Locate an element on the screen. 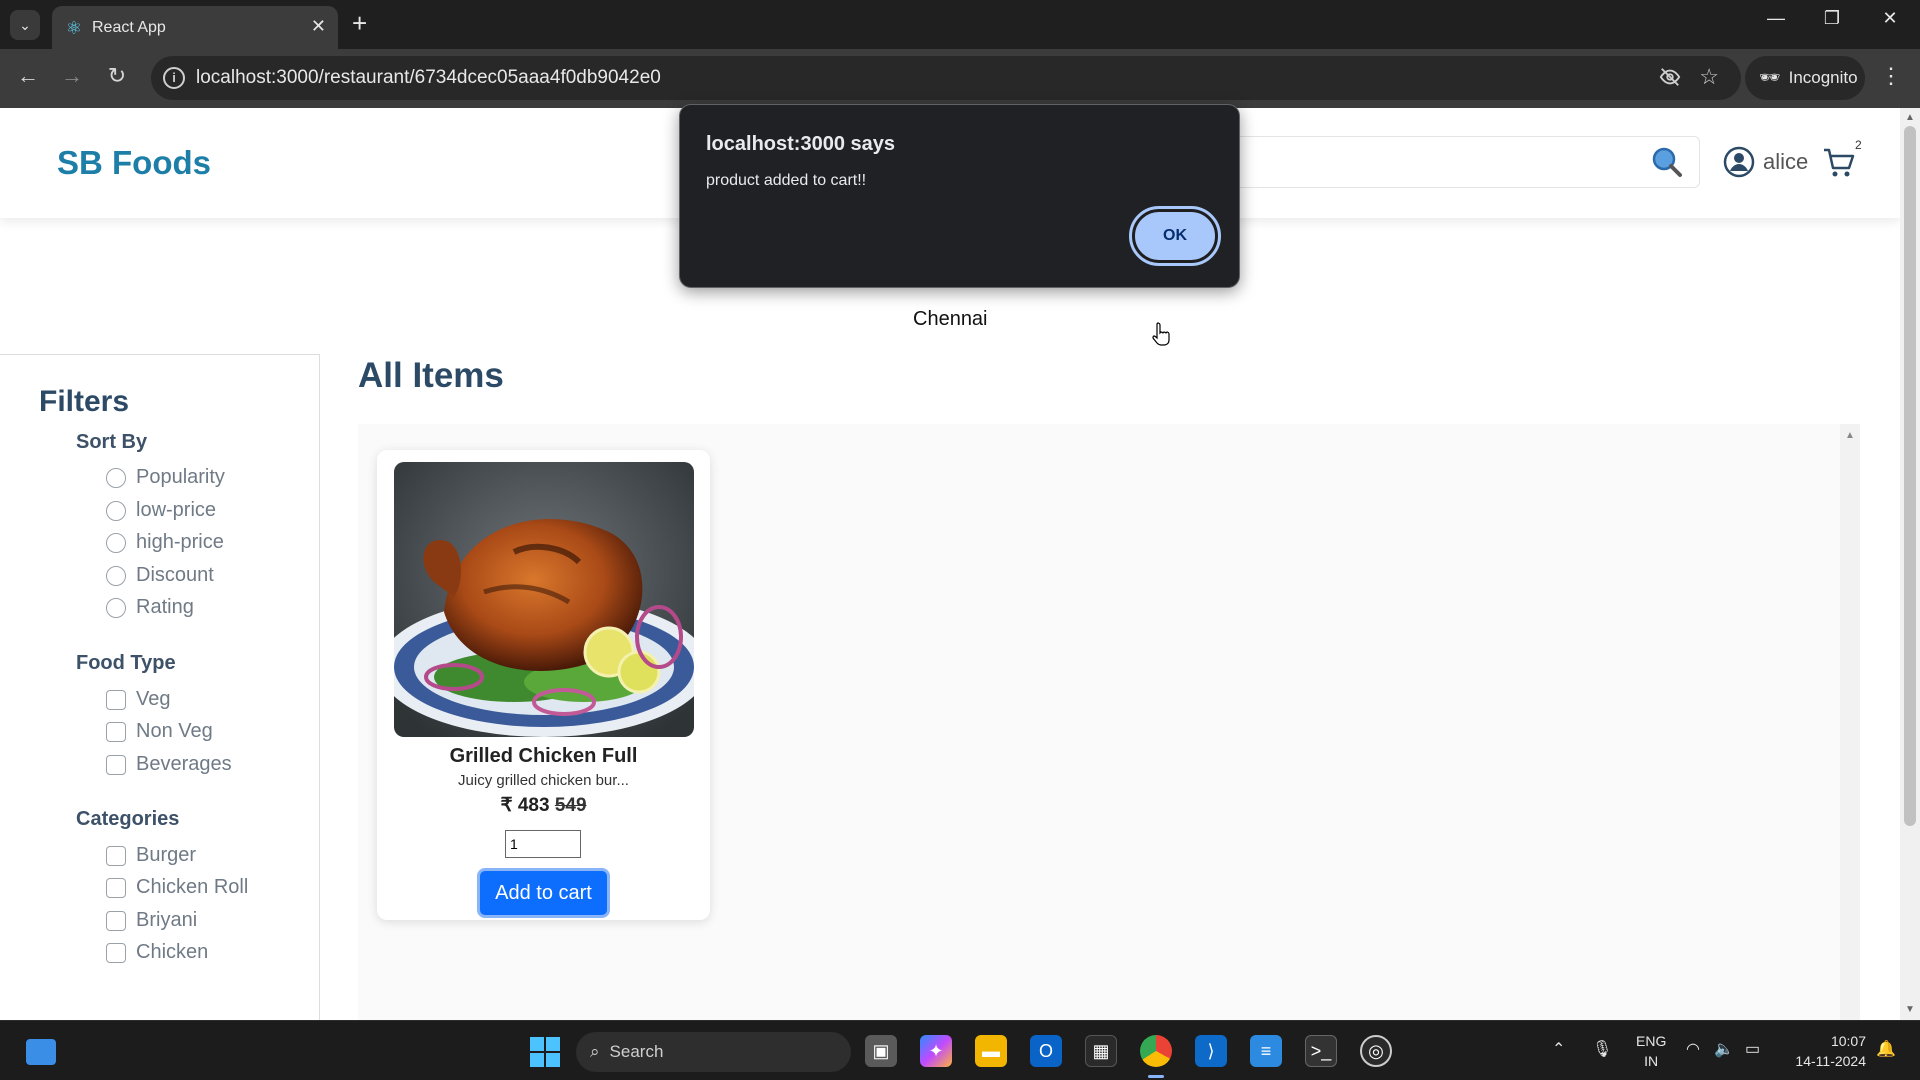 The height and width of the screenshot is (1080, 1920). browser-tab: ⚛ React App ✕ is located at coordinates (195, 27).